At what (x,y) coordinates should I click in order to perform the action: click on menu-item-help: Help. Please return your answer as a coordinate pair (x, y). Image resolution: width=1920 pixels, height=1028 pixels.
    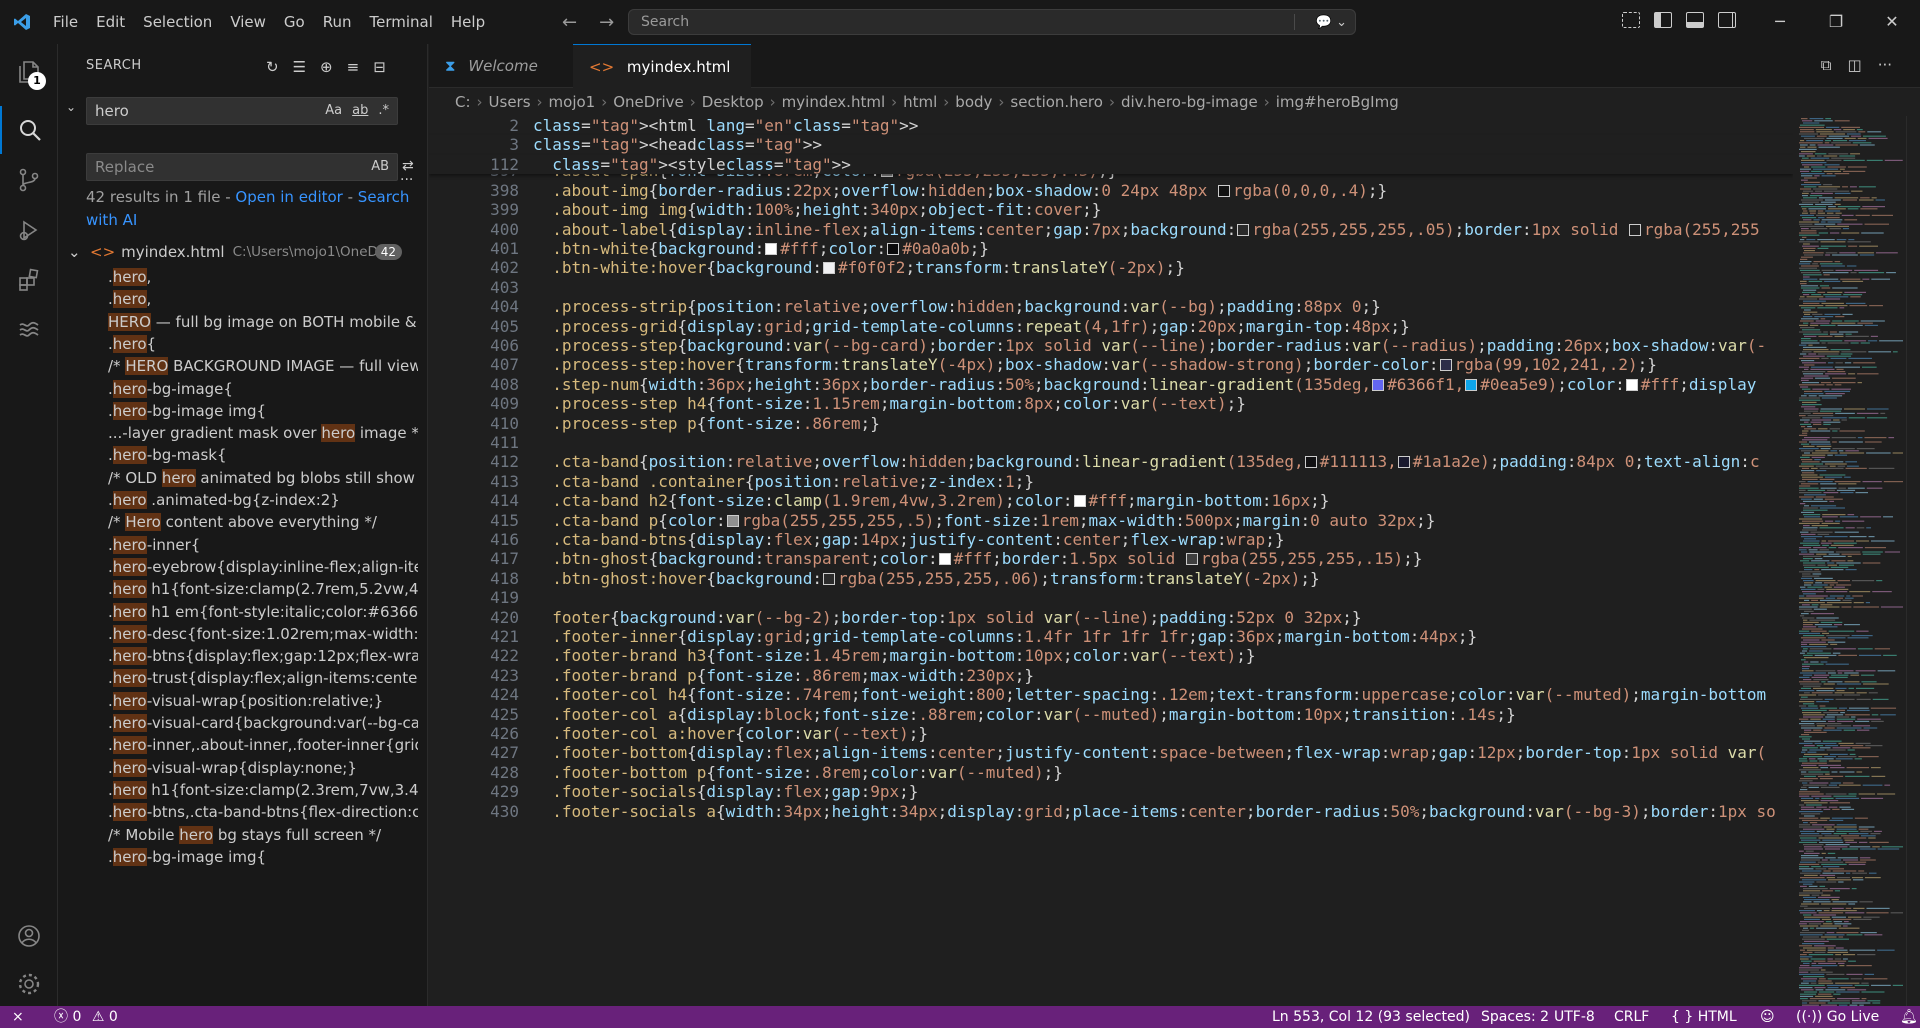
    Looking at the image, I should click on (468, 22).